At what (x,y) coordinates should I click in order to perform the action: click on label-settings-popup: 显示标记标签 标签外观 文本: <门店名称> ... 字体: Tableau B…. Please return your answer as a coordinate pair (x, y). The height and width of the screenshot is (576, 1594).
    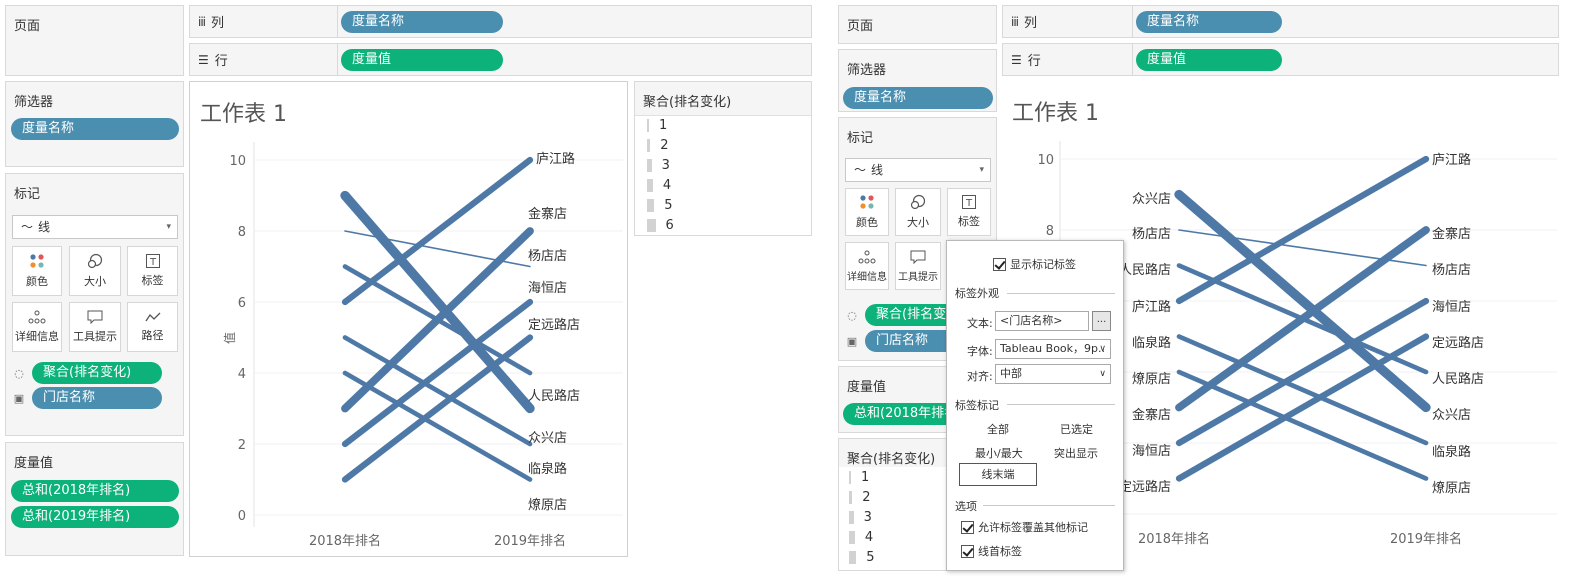
    Looking at the image, I should click on (1035, 405).